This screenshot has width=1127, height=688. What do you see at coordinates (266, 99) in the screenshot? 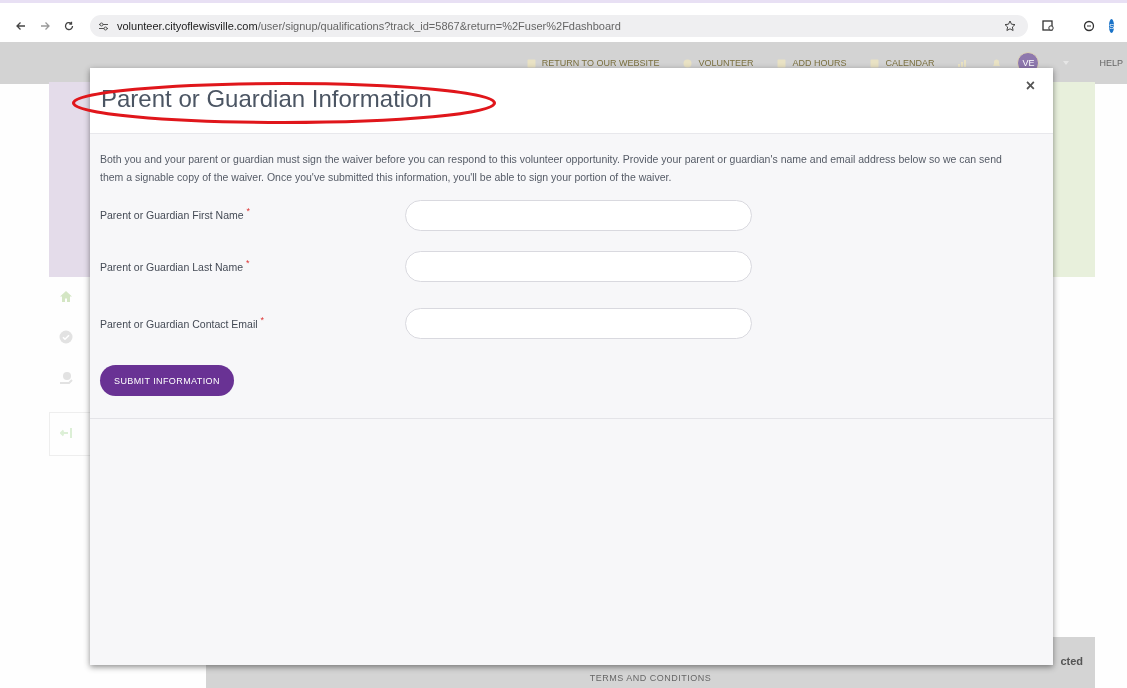
I see `modal-title: Parent or Guardian Information` at bounding box center [266, 99].